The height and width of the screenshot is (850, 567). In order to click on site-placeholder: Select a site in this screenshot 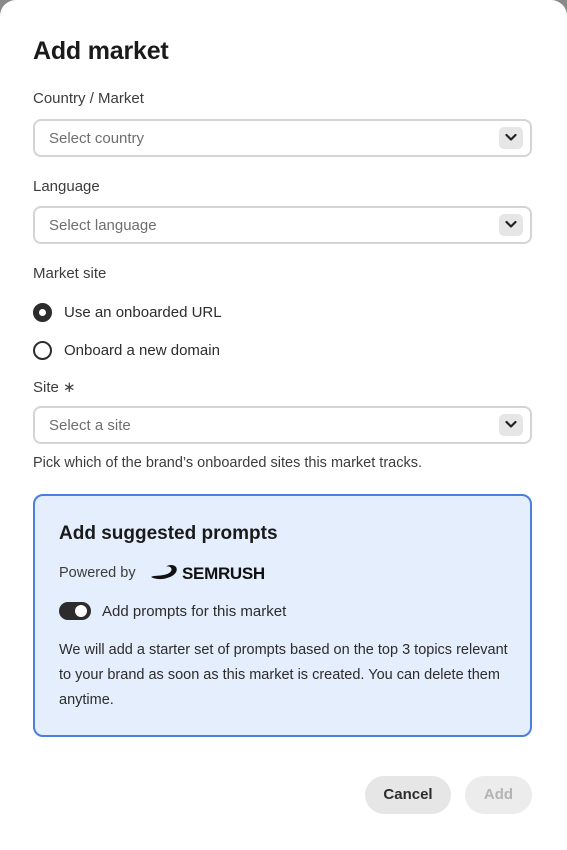, I will do `click(90, 425)`.